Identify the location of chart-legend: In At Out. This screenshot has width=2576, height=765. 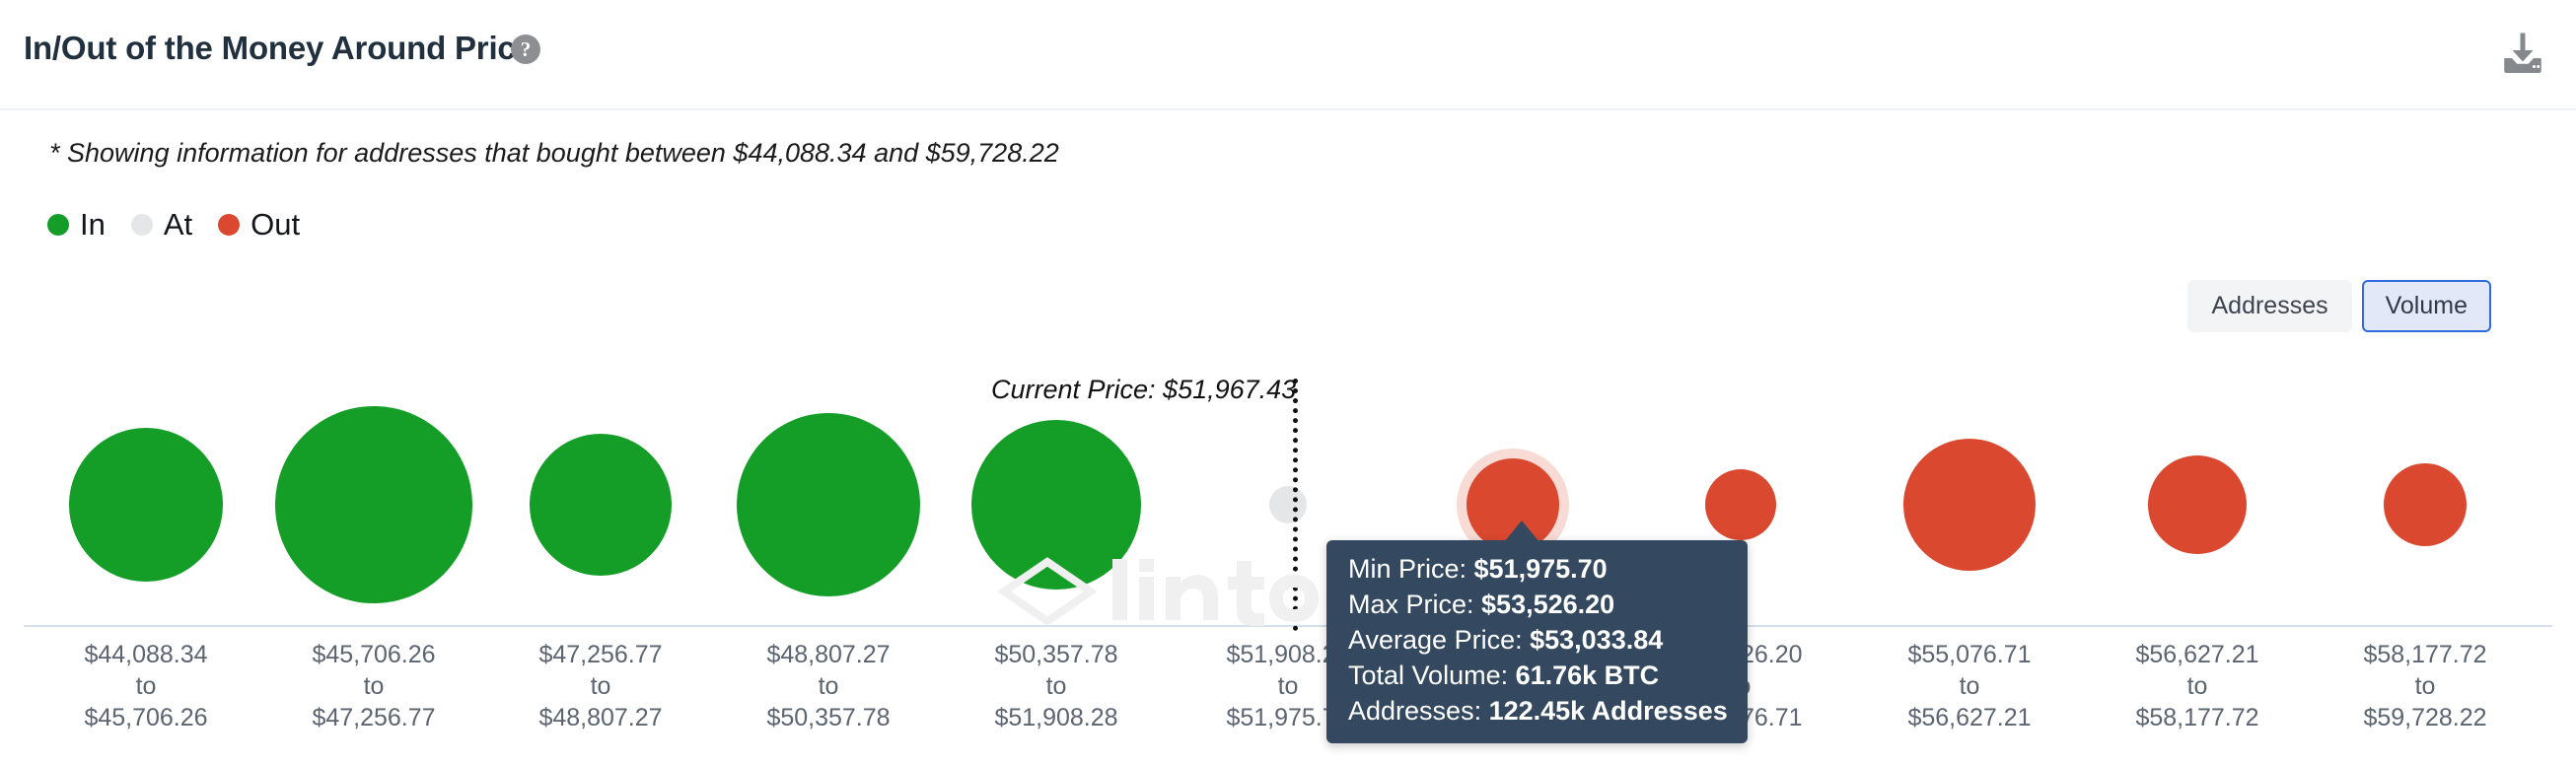
(174, 224).